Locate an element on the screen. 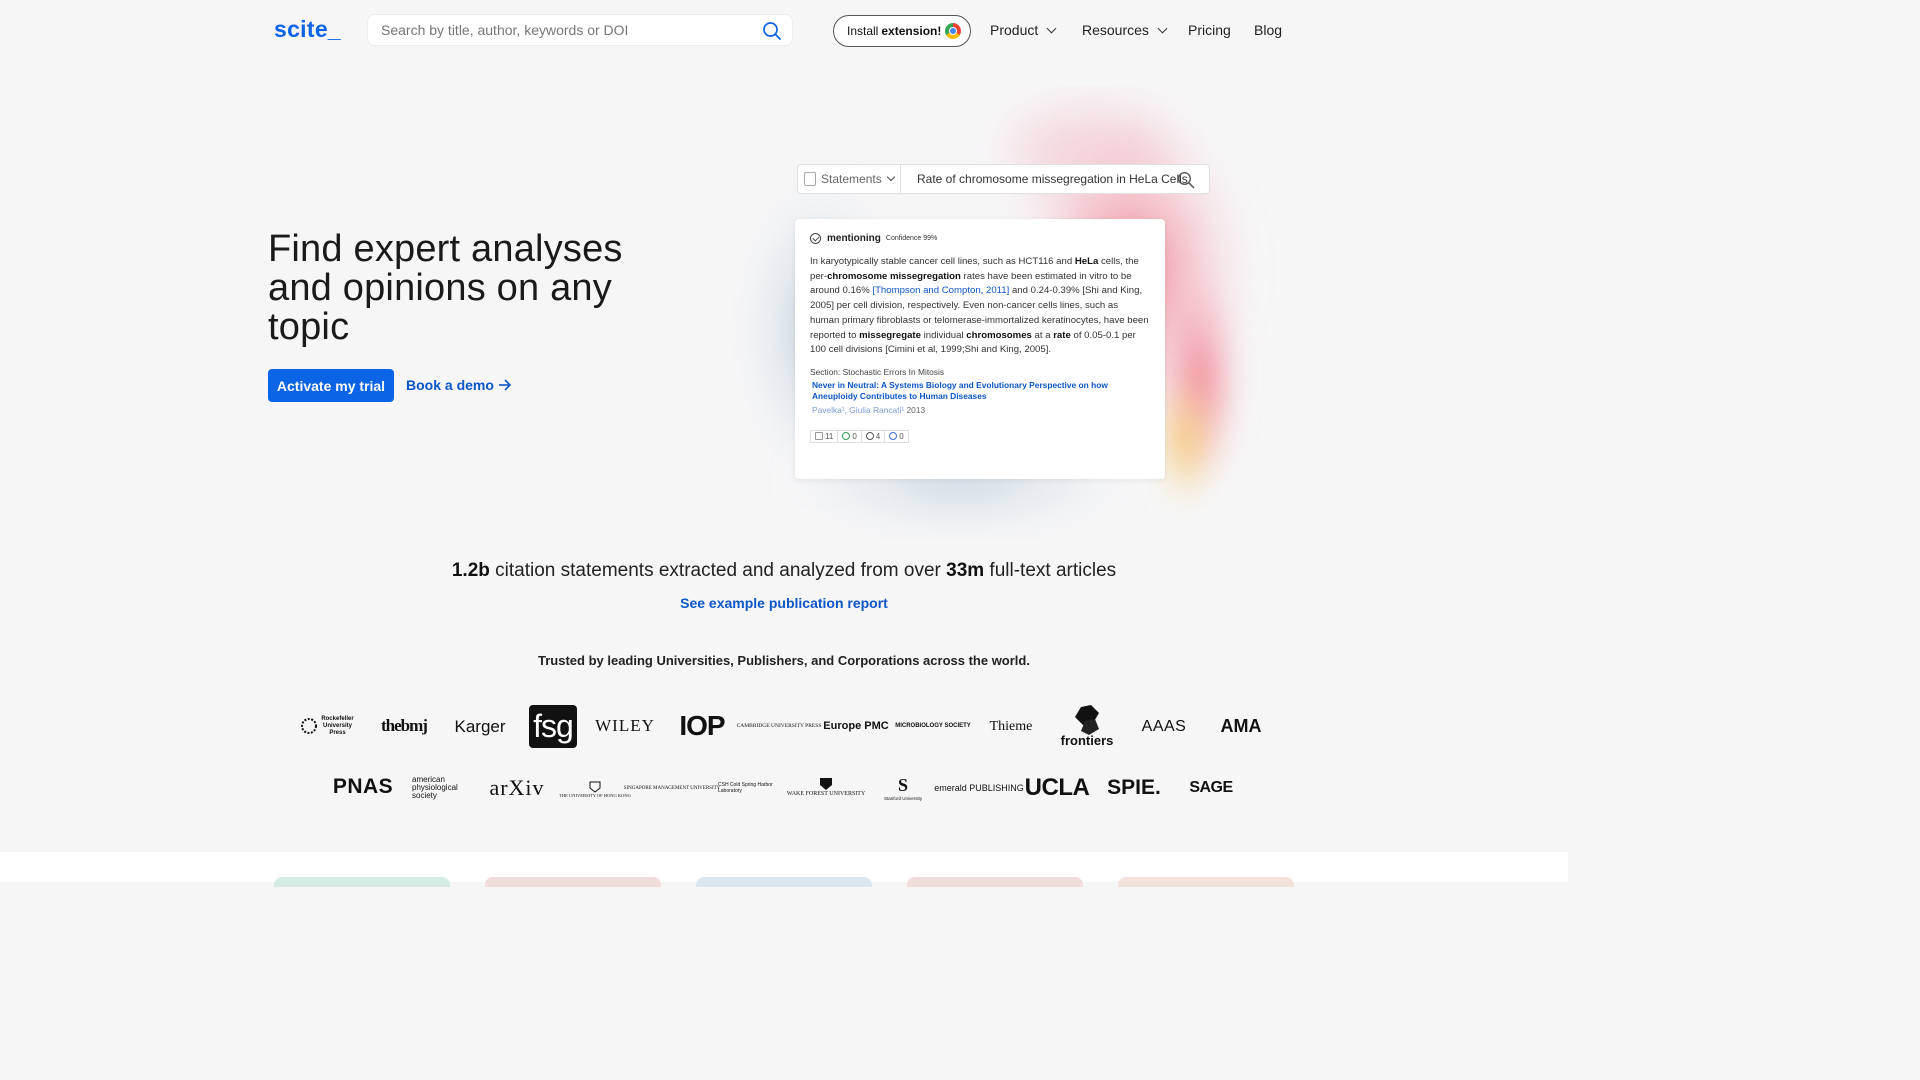 The width and height of the screenshot is (1920, 1080). search-bar is located at coordinates (580, 30).